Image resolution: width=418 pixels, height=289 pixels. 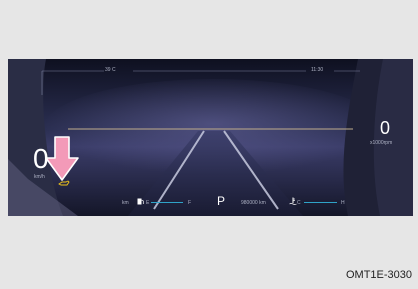 I want to click on clock: 11:30, so click(x=317, y=70).